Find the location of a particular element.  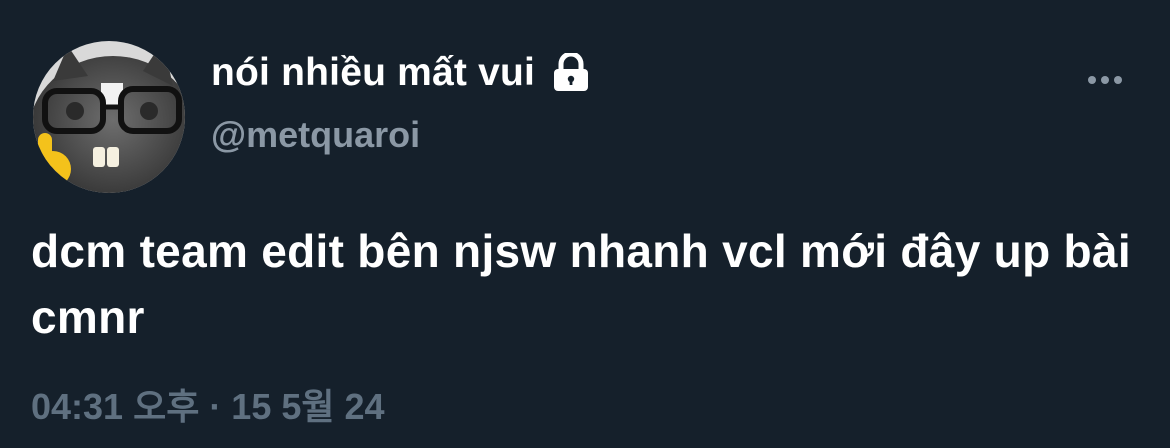

more-options-icon is located at coordinates (1105, 80).